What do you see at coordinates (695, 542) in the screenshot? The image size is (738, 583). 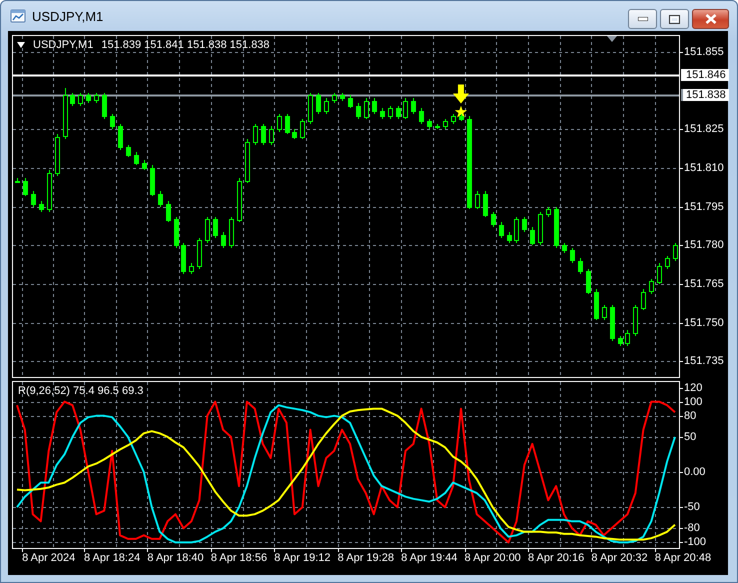 I see `indicator-axis-label: -100` at bounding box center [695, 542].